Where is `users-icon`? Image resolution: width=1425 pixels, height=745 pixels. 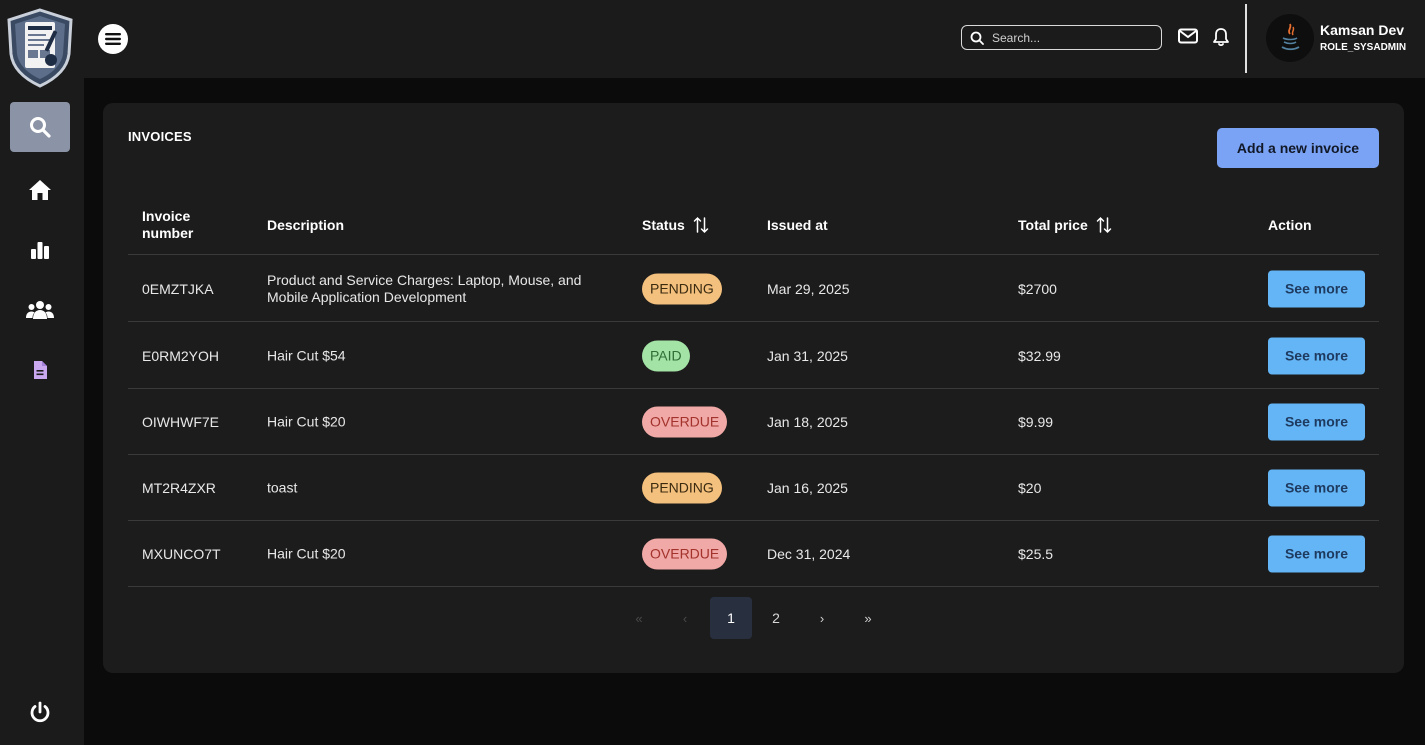
users-icon is located at coordinates (40, 310).